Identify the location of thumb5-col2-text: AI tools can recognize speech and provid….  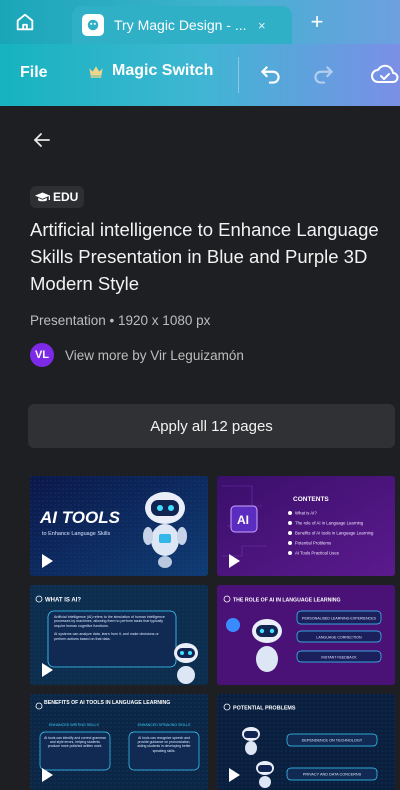
(164, 744).